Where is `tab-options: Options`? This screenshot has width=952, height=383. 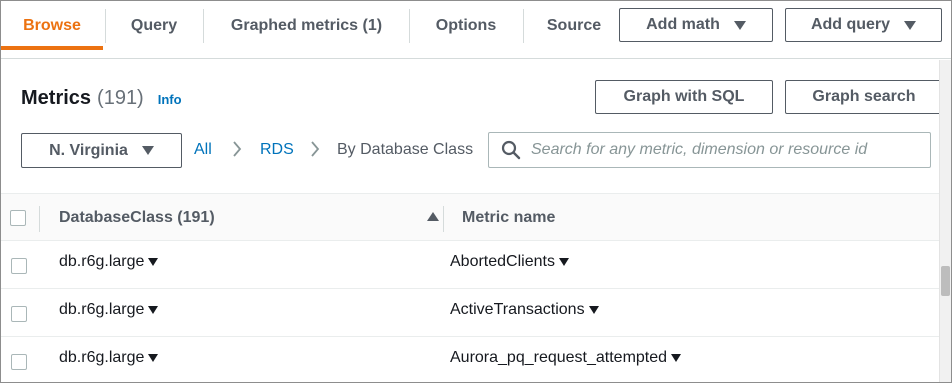
tab-options: Options is located at coordinates (466, 26).